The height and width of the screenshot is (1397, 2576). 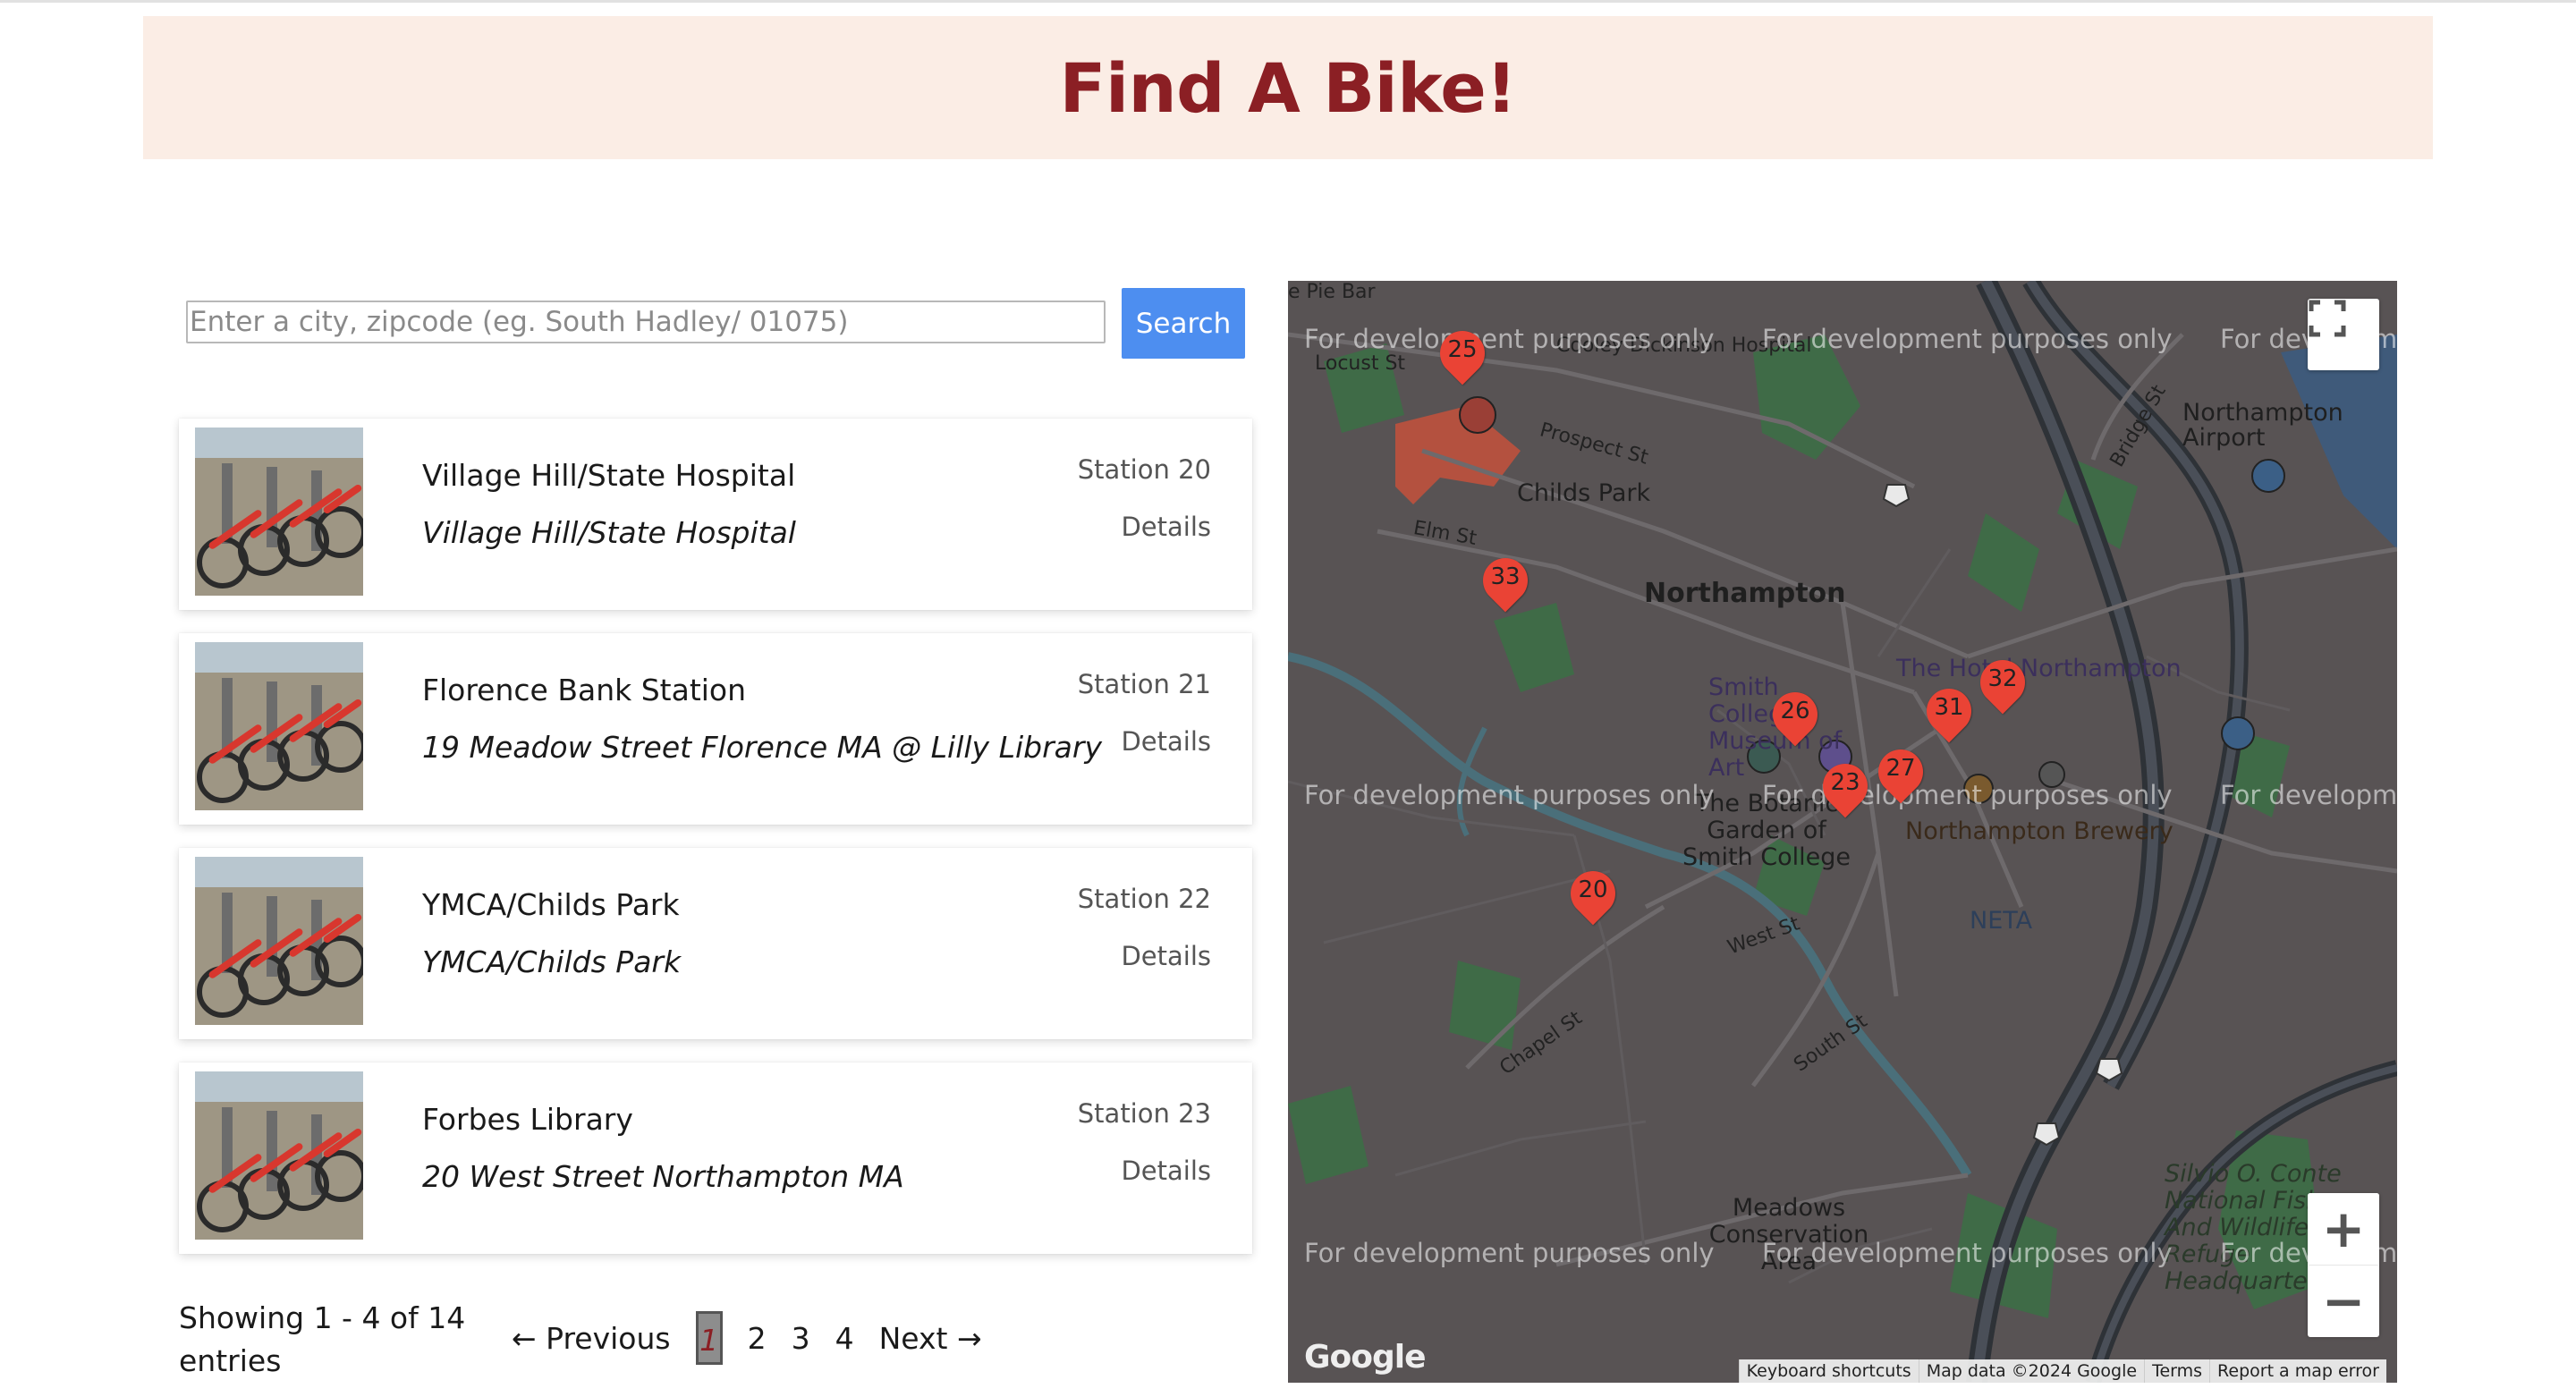 I want to click on map-data-credit: Map data ©2024 Google, so click(x=2031, y=1371).